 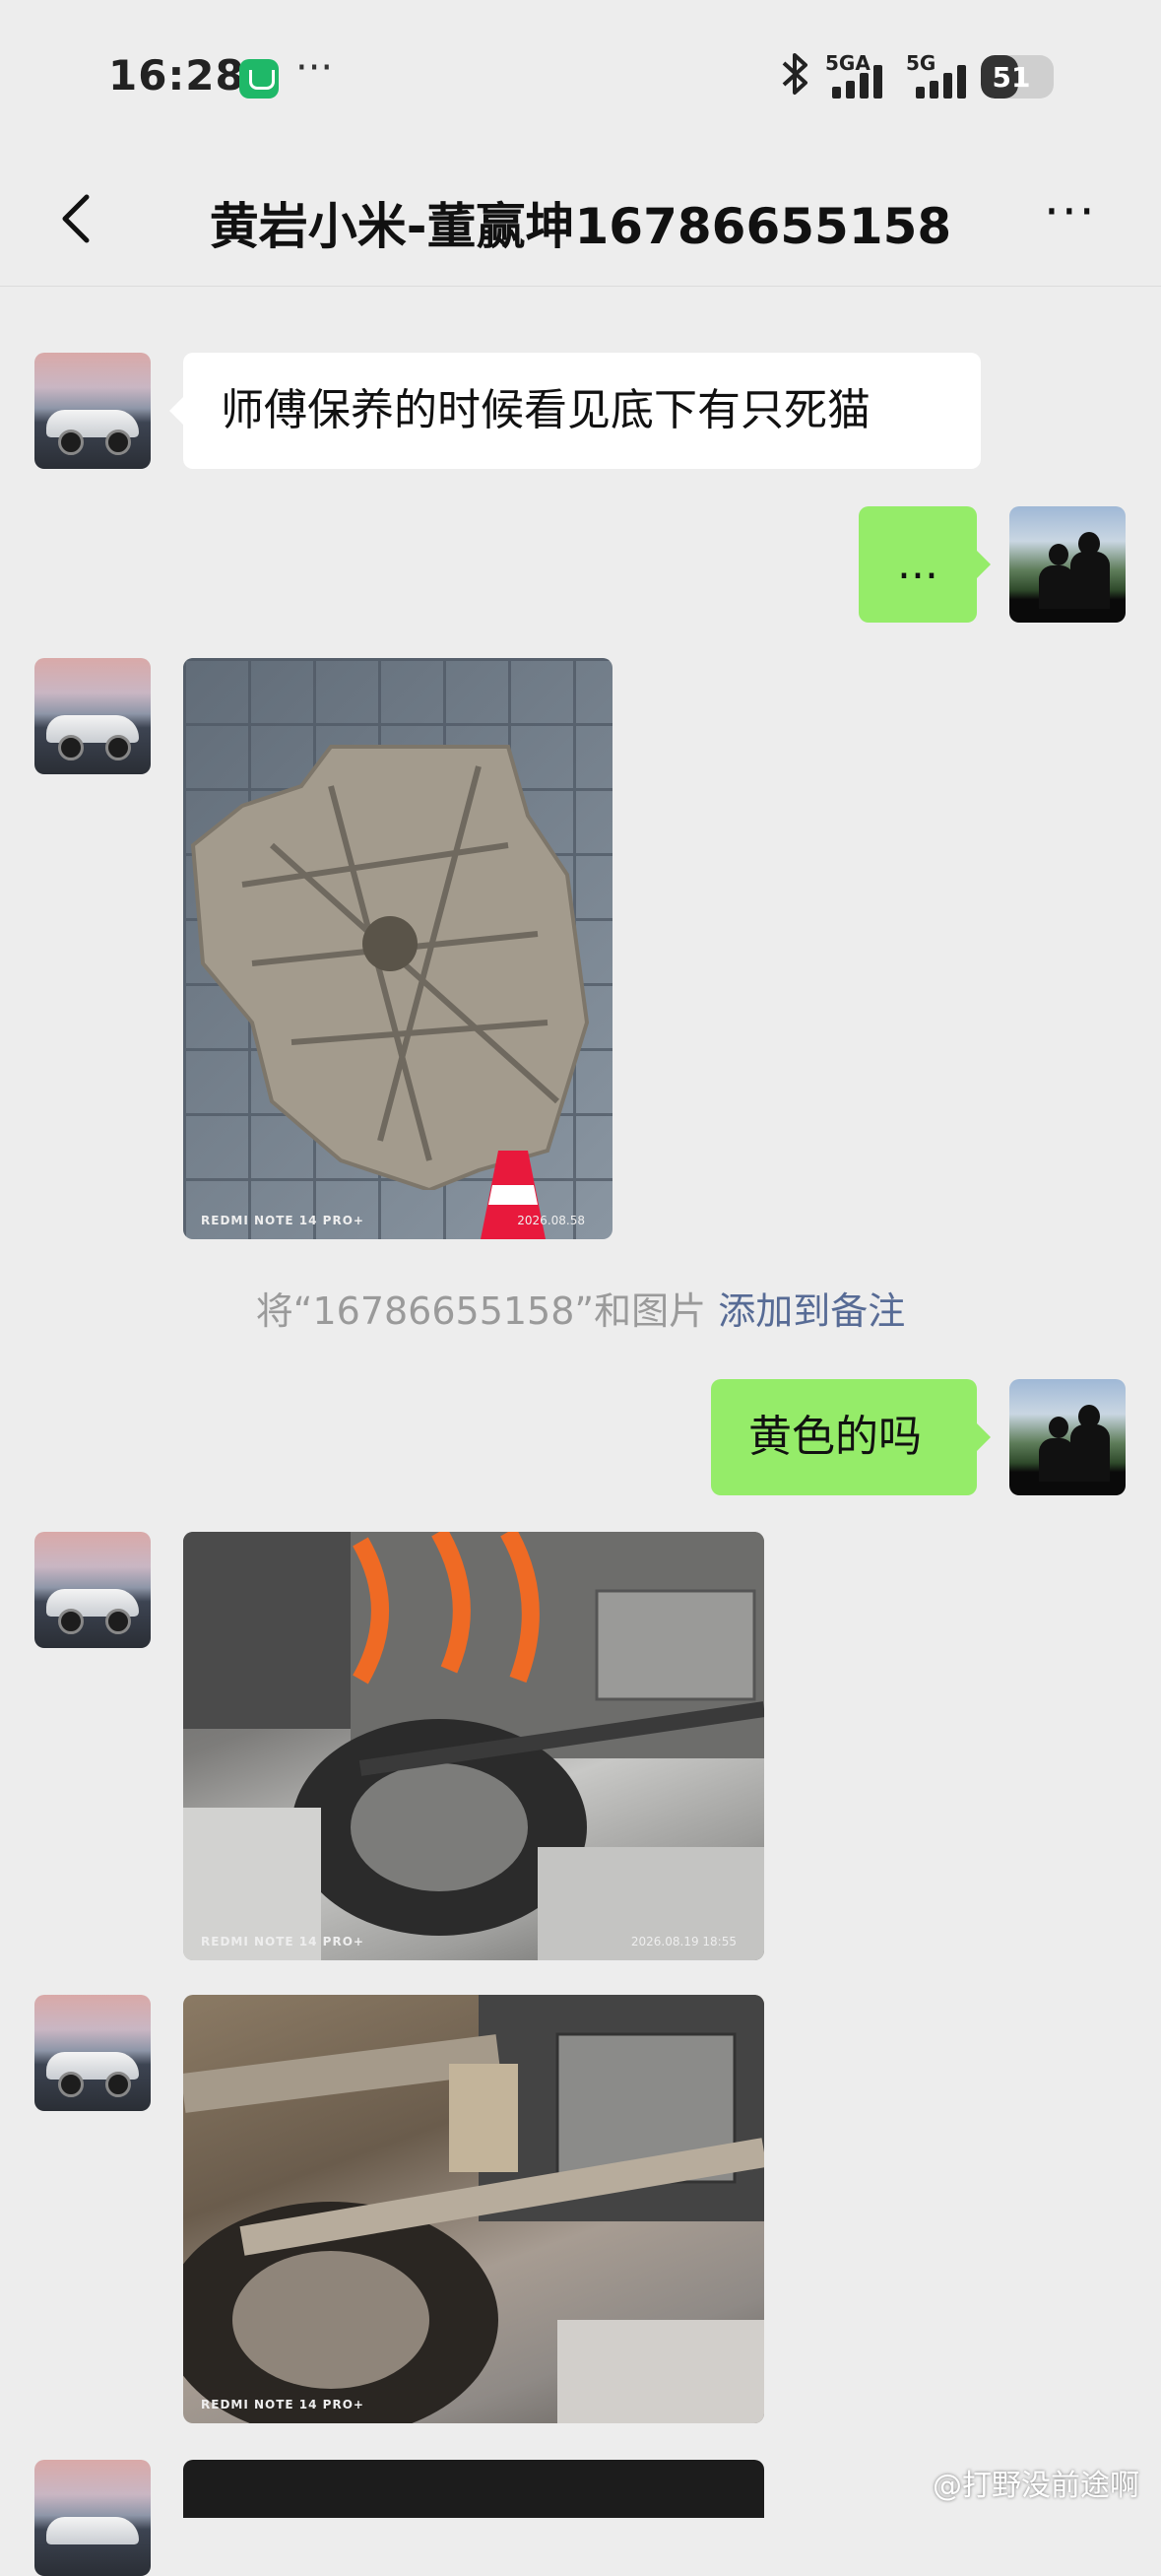 What do you see at coordinates (176, 75) in the screenshot?
I see `status-time: 16:28` at bounding box center [176, 75].